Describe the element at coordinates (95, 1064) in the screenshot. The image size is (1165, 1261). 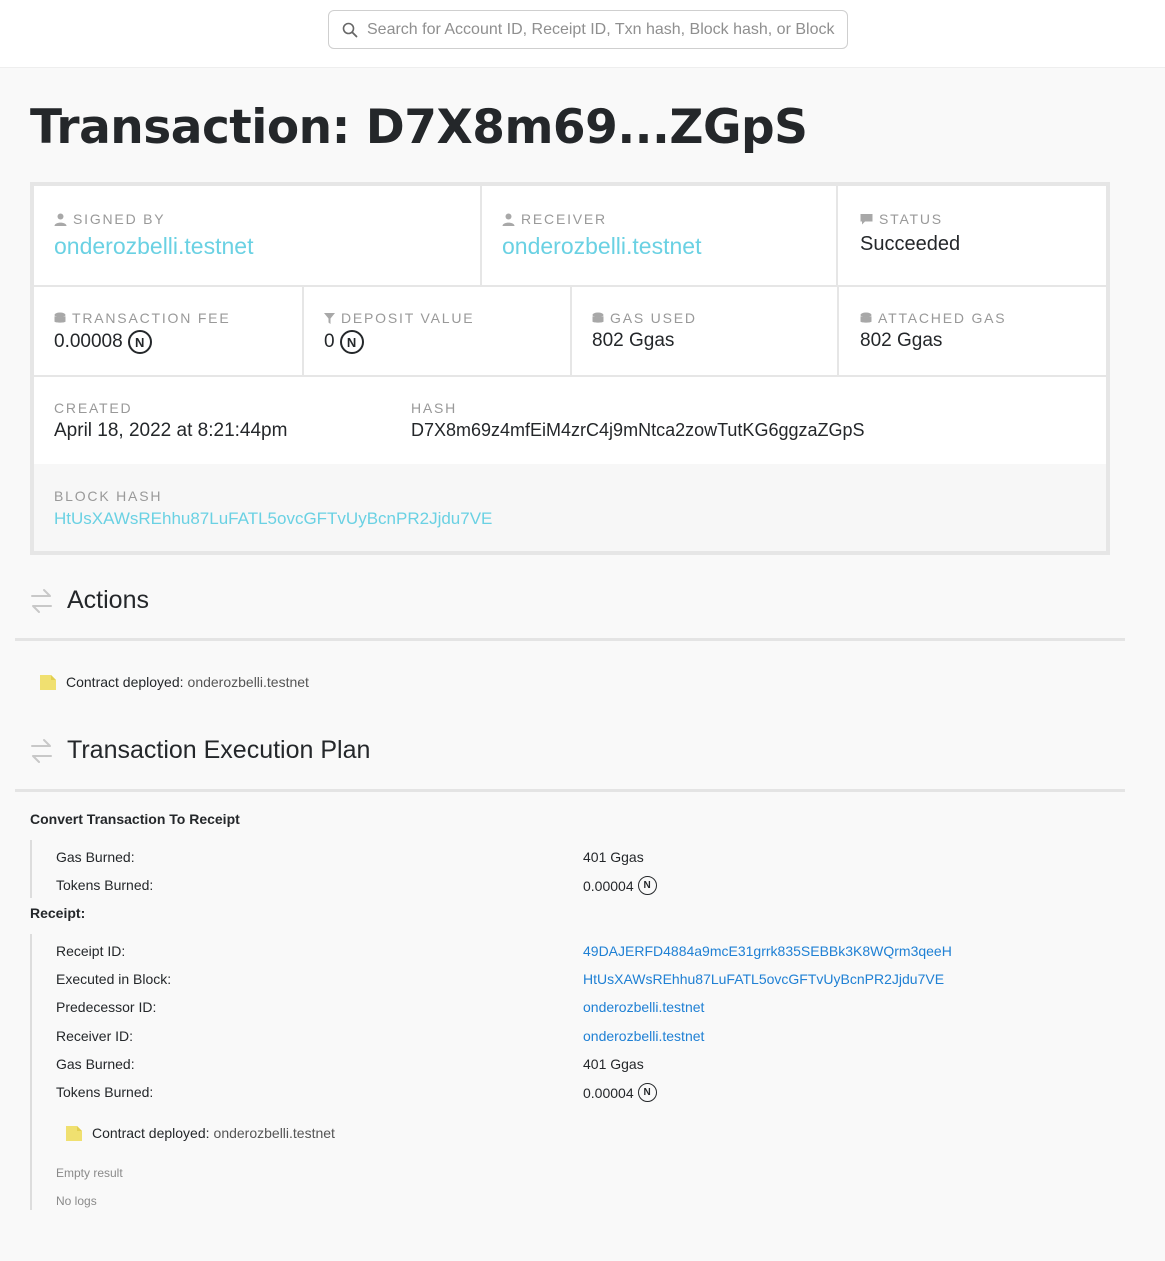
I see `receipt-gas-burned-key: Gas Burned:` at that location.